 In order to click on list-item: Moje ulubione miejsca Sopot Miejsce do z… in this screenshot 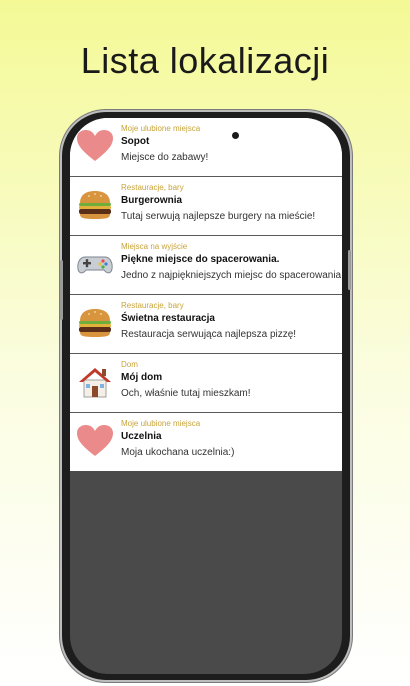, I will do `click(206, 147)`.